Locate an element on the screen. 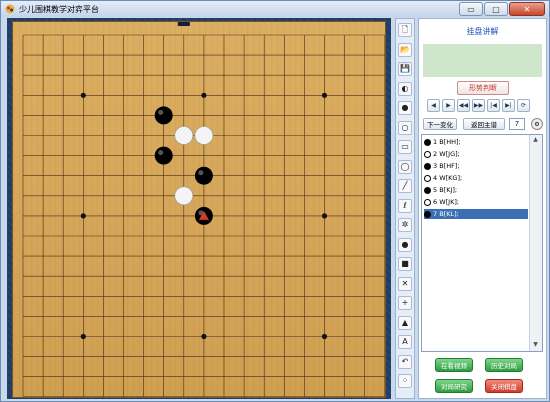 Image resolution: width=550 pixels, height=402 pixels. prev-move-button: ◀ is located at coordinates (433, 105).